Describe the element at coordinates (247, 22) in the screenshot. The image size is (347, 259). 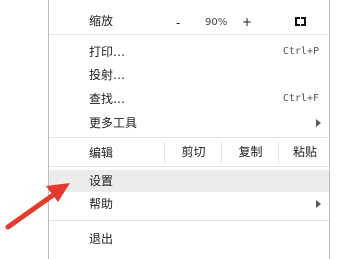
I see `zoom-in-button: +` at that location.